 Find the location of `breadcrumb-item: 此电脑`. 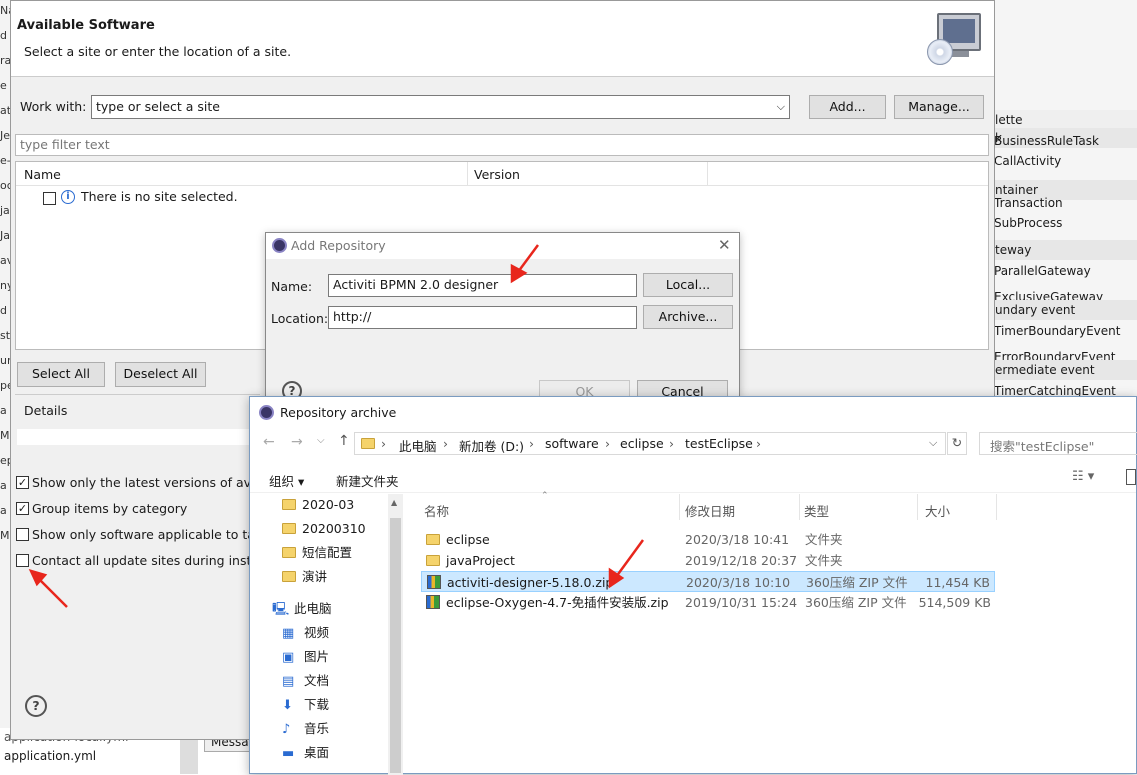

breadcrumb-item: 此电脑 is located at coordinates (418, 445).